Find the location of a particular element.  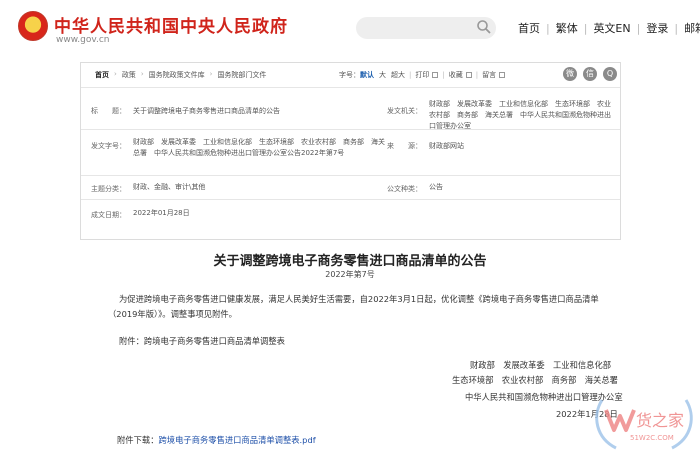

watermark-logo: 货之家 51W2C.COM is located at coordinates (644, 424).